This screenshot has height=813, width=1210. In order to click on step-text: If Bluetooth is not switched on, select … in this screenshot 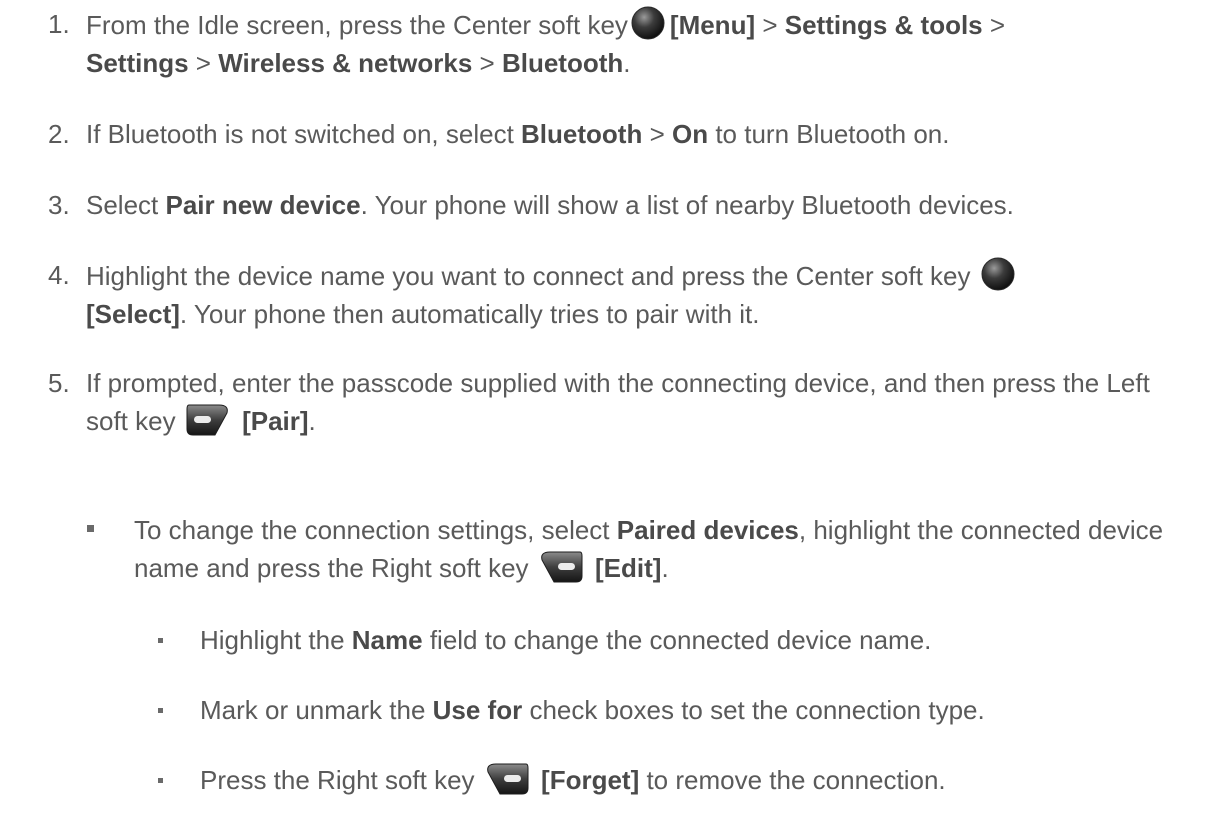, I will do `click(518, 134)`.